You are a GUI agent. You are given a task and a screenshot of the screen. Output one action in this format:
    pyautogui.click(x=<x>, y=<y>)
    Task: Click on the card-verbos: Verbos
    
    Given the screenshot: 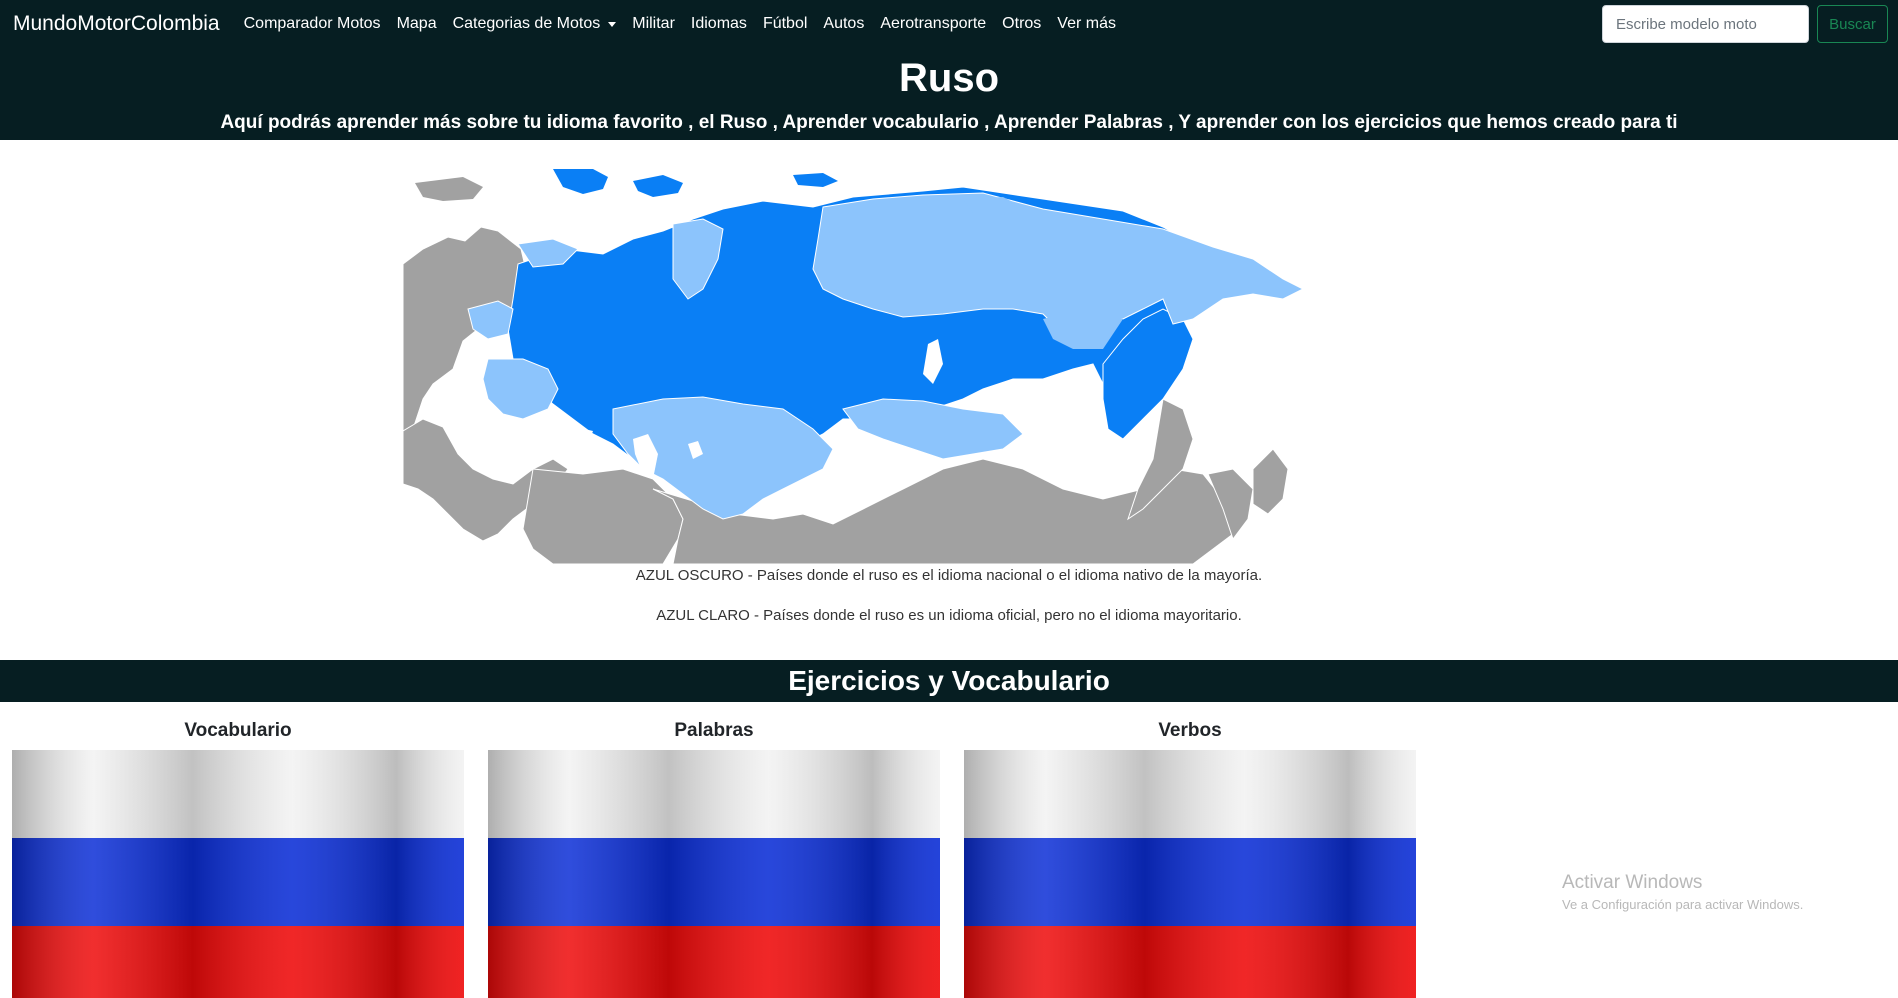 What is the action you would take?
    pyautogui.click(x=1190, y=855)
    